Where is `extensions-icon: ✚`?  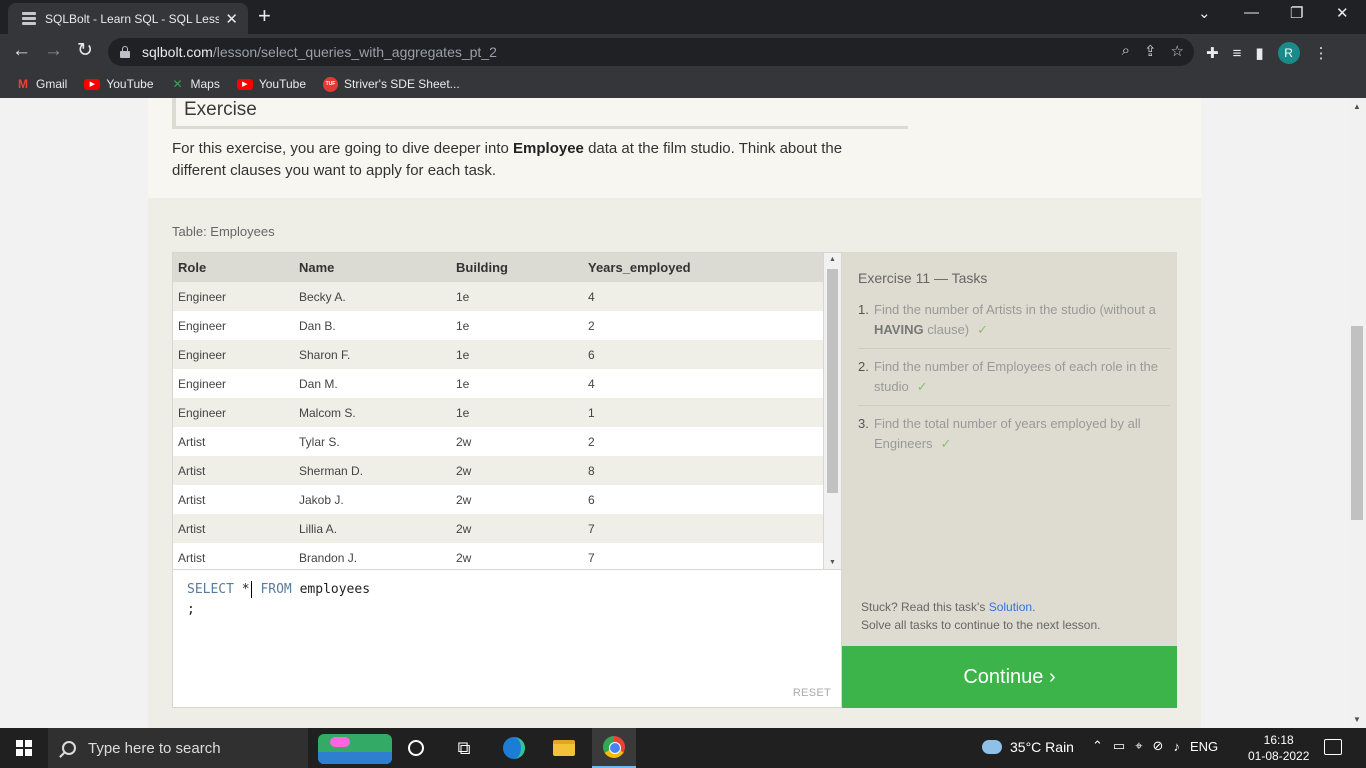 extensions-icon: ✚ is located at coordinates (1212, 53).